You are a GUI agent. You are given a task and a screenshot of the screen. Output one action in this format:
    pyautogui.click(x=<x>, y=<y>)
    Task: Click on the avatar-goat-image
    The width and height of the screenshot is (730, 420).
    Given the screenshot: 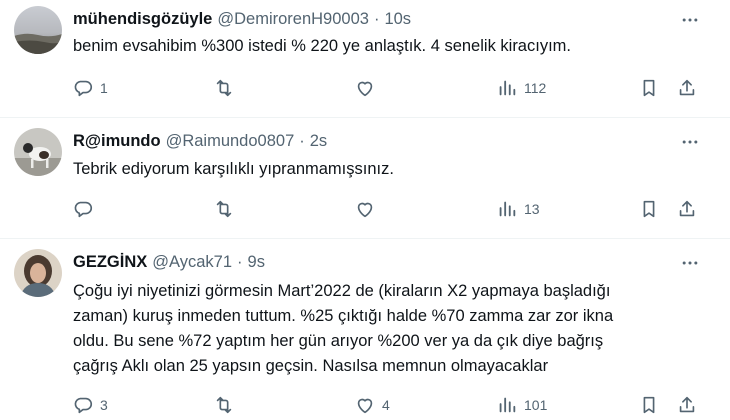 What is the action you would take?
    pyautogui.click(x=38, y=152)
    